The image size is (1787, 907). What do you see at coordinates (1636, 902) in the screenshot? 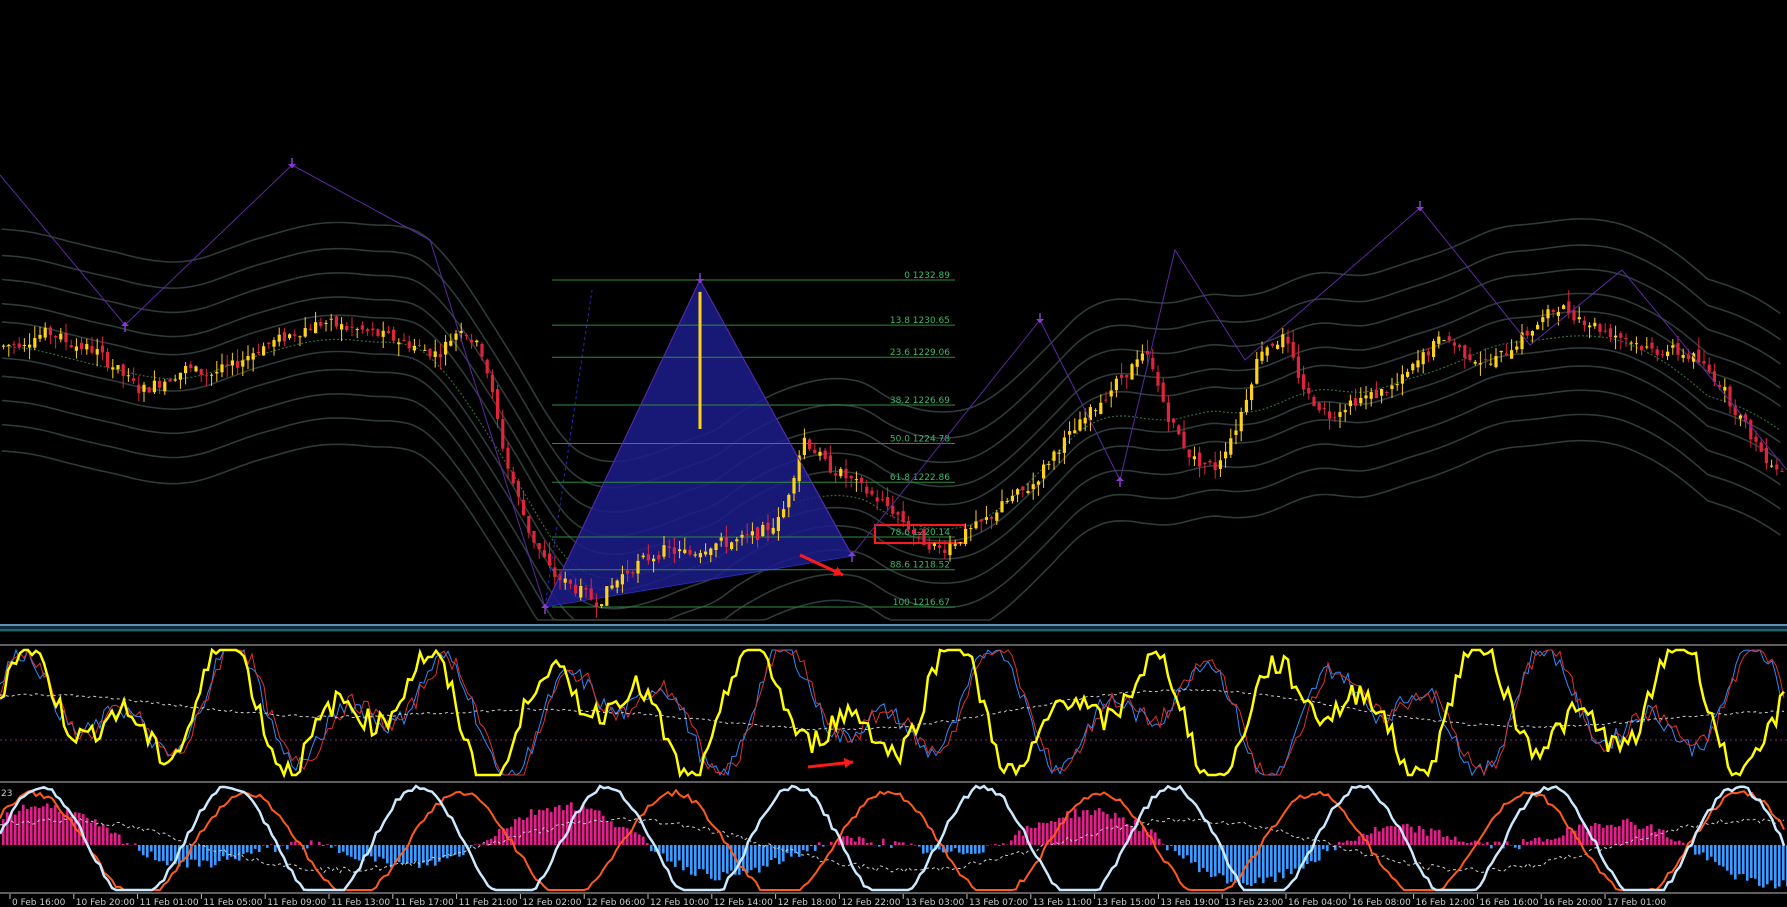
I see `time-tick-label: 17 Feb 01:00` at bounding box center [1636, 902].